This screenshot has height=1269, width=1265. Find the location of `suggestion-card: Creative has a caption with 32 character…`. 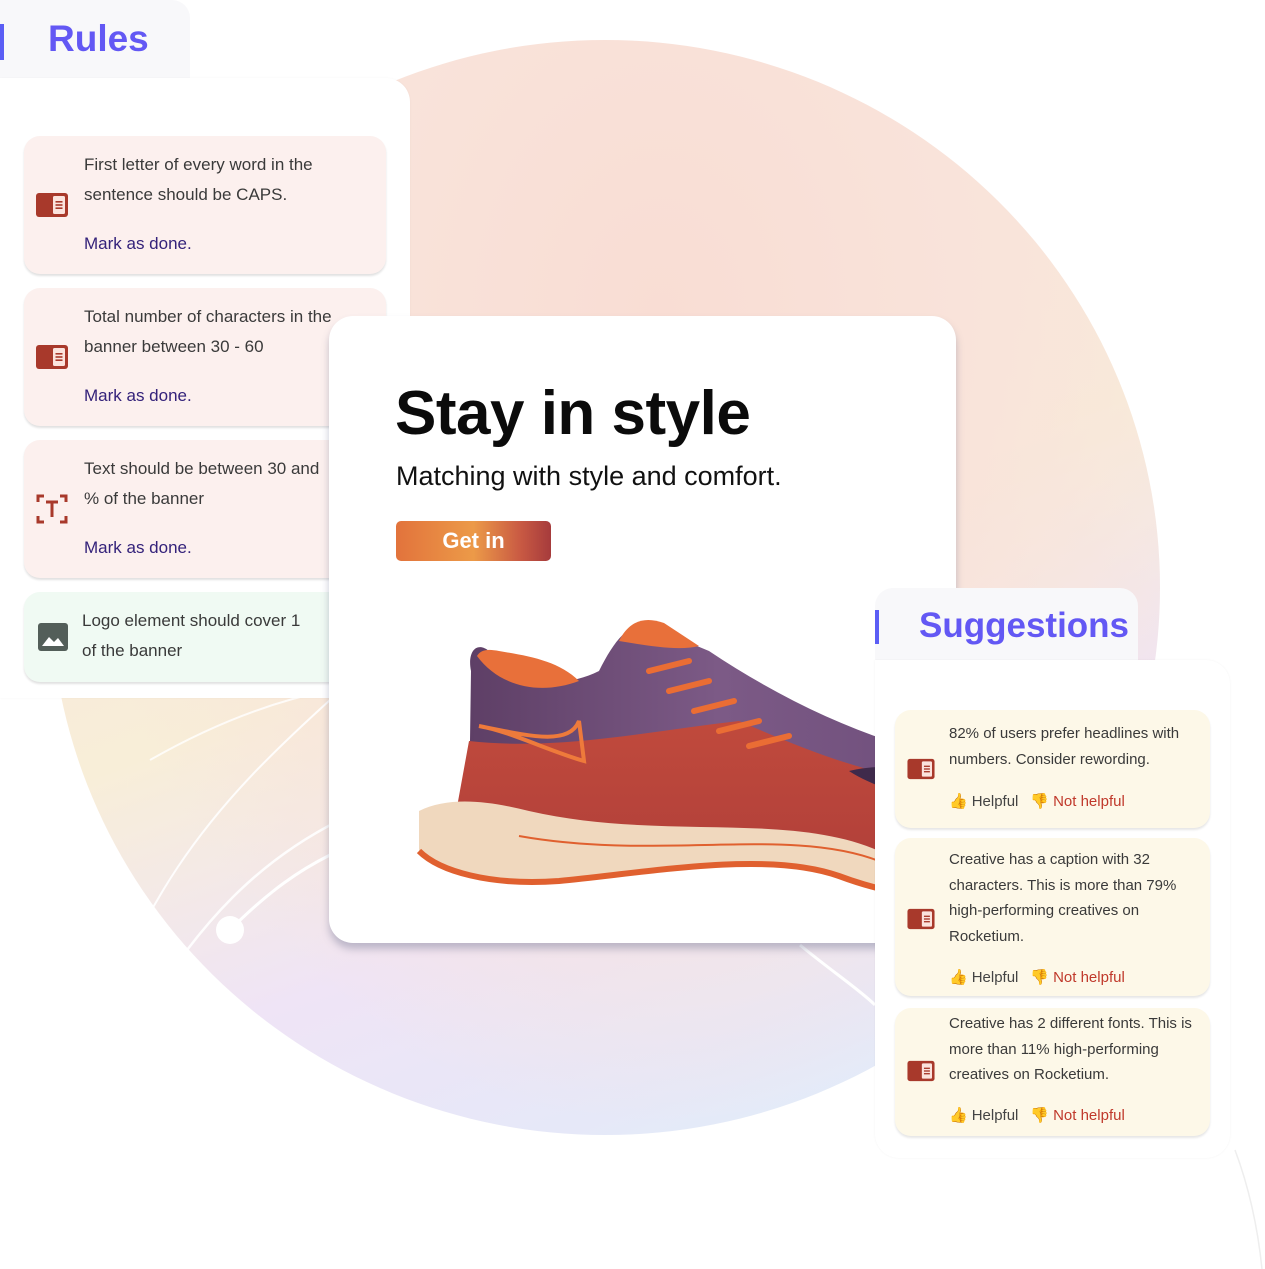

suggestion-card: Creative has a caption with 32 character… is located at coordinates (1052, 917).